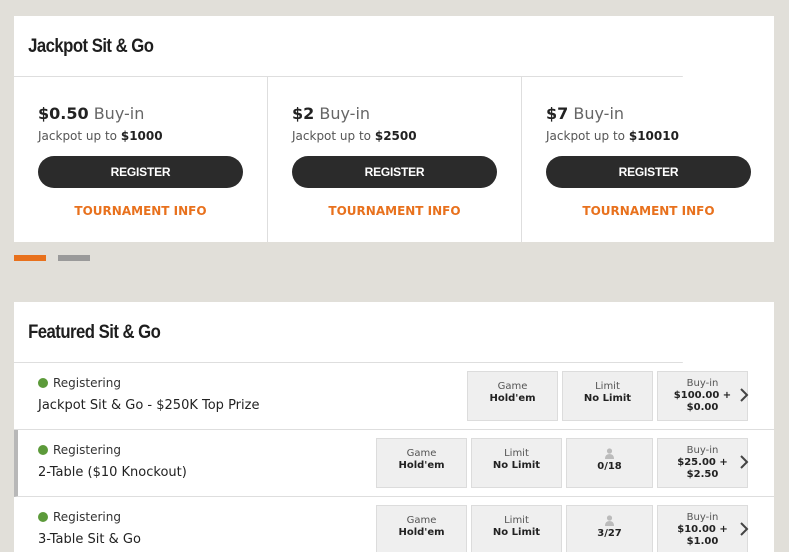  What do you see at coordinates (303, 113) in the screenshot?
I see `buyin-price: $2` at bounding box center [303, 113].